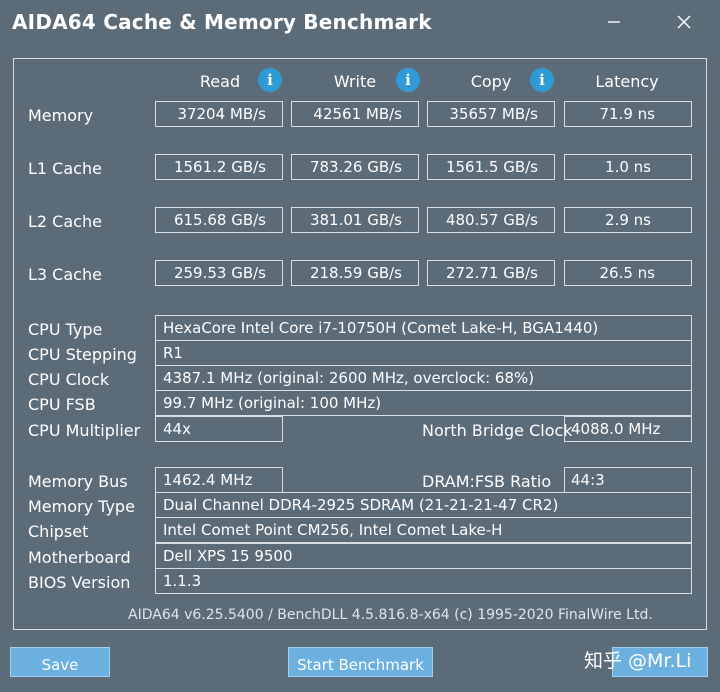 This screenshot has width=720, height=692. I want to click on motherboard-label: Motherboard, so click(79, 557).